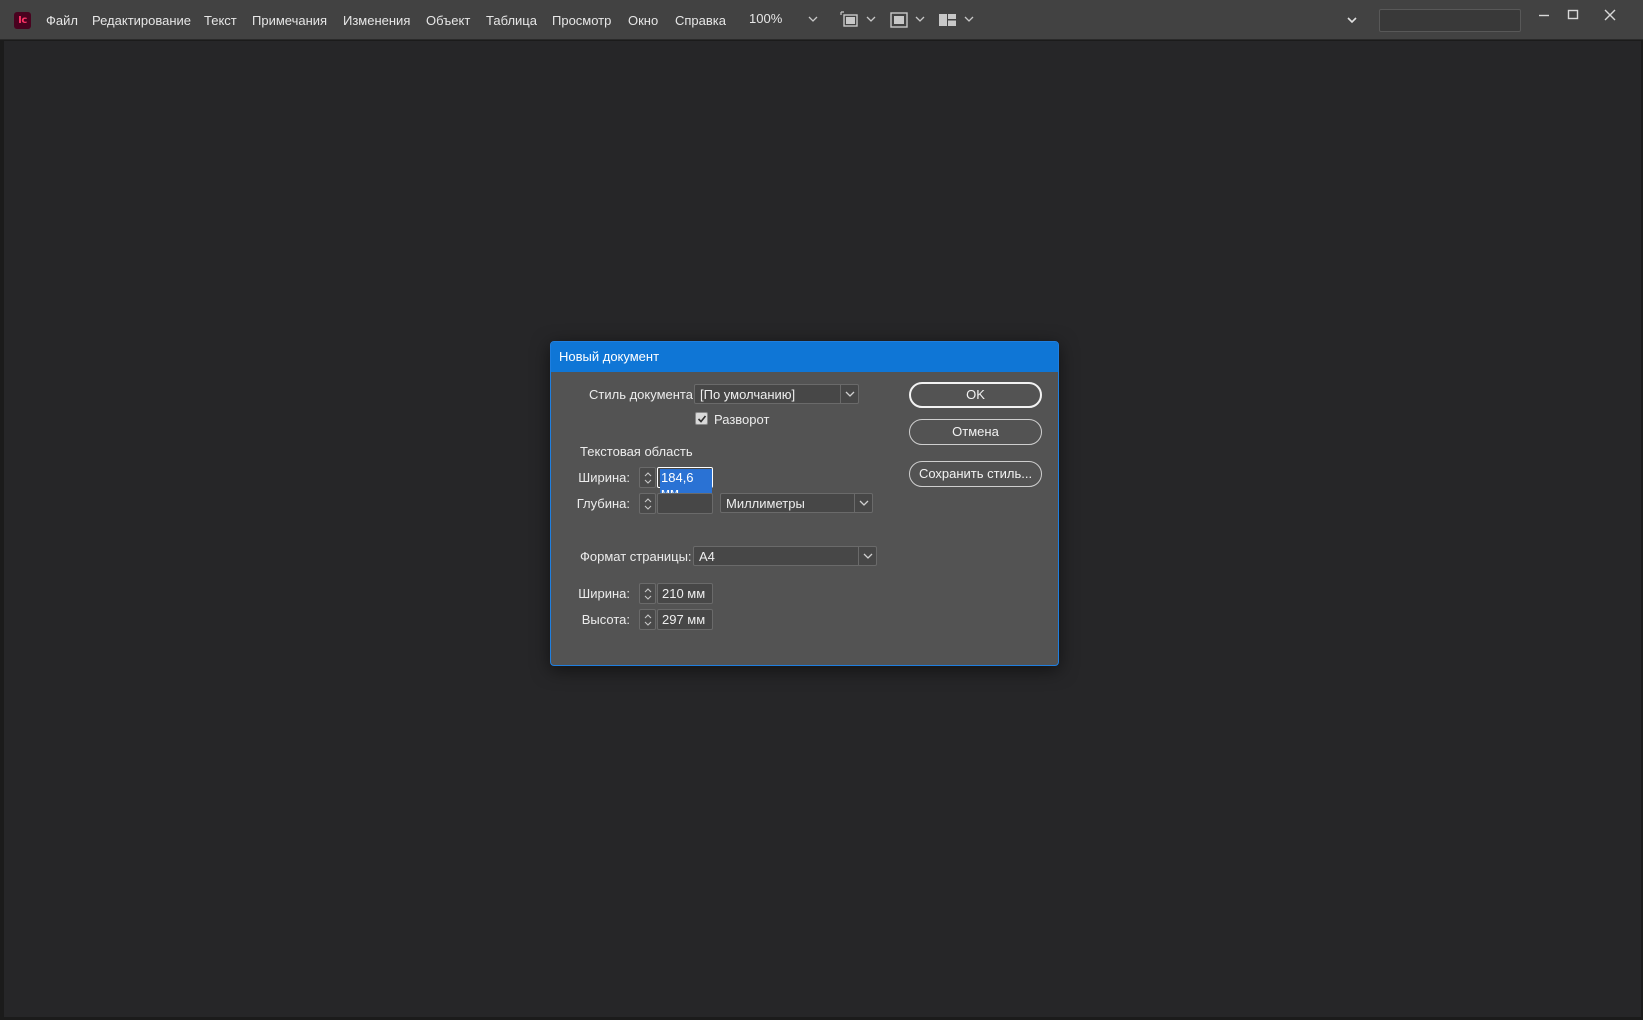 This screenshot has width=1643, height=1020. What do you see at coordinates (813, 20) in the screenshot?
I see `zoom-chevron-down-icon` at bounding box center [813, 20].